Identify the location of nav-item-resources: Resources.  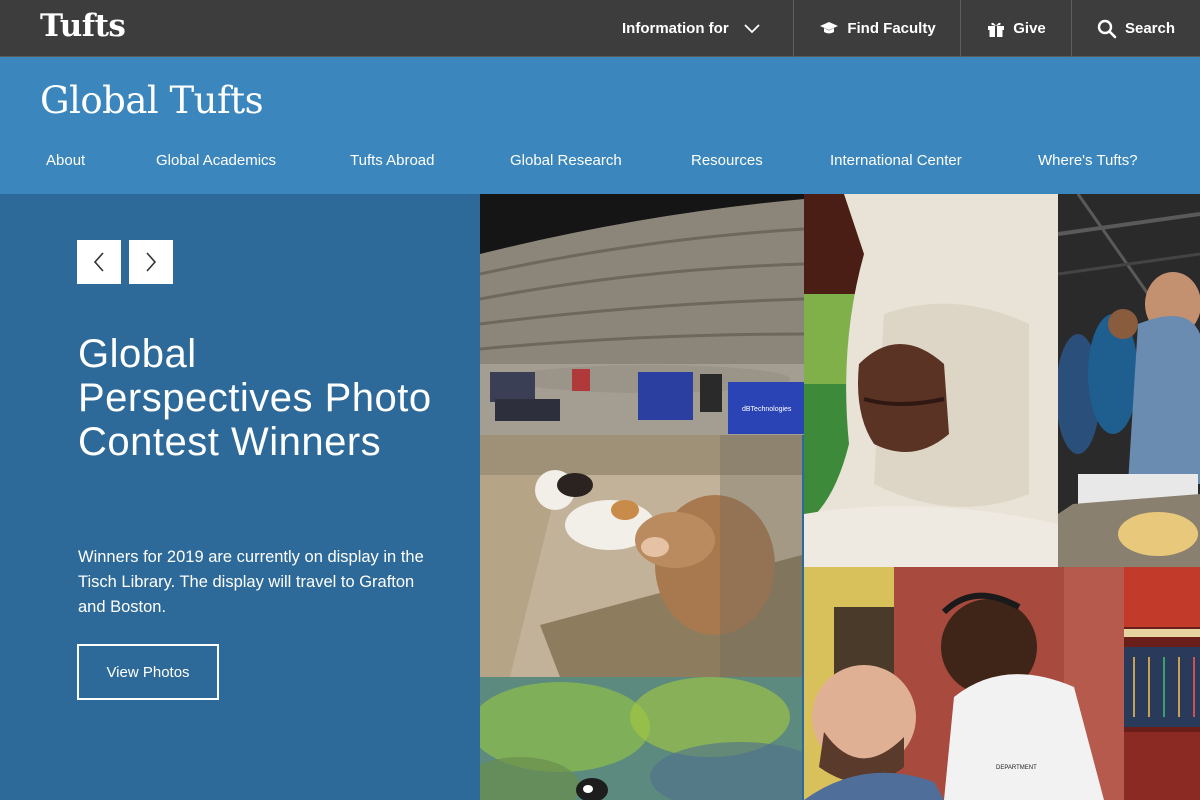
(727, 160).